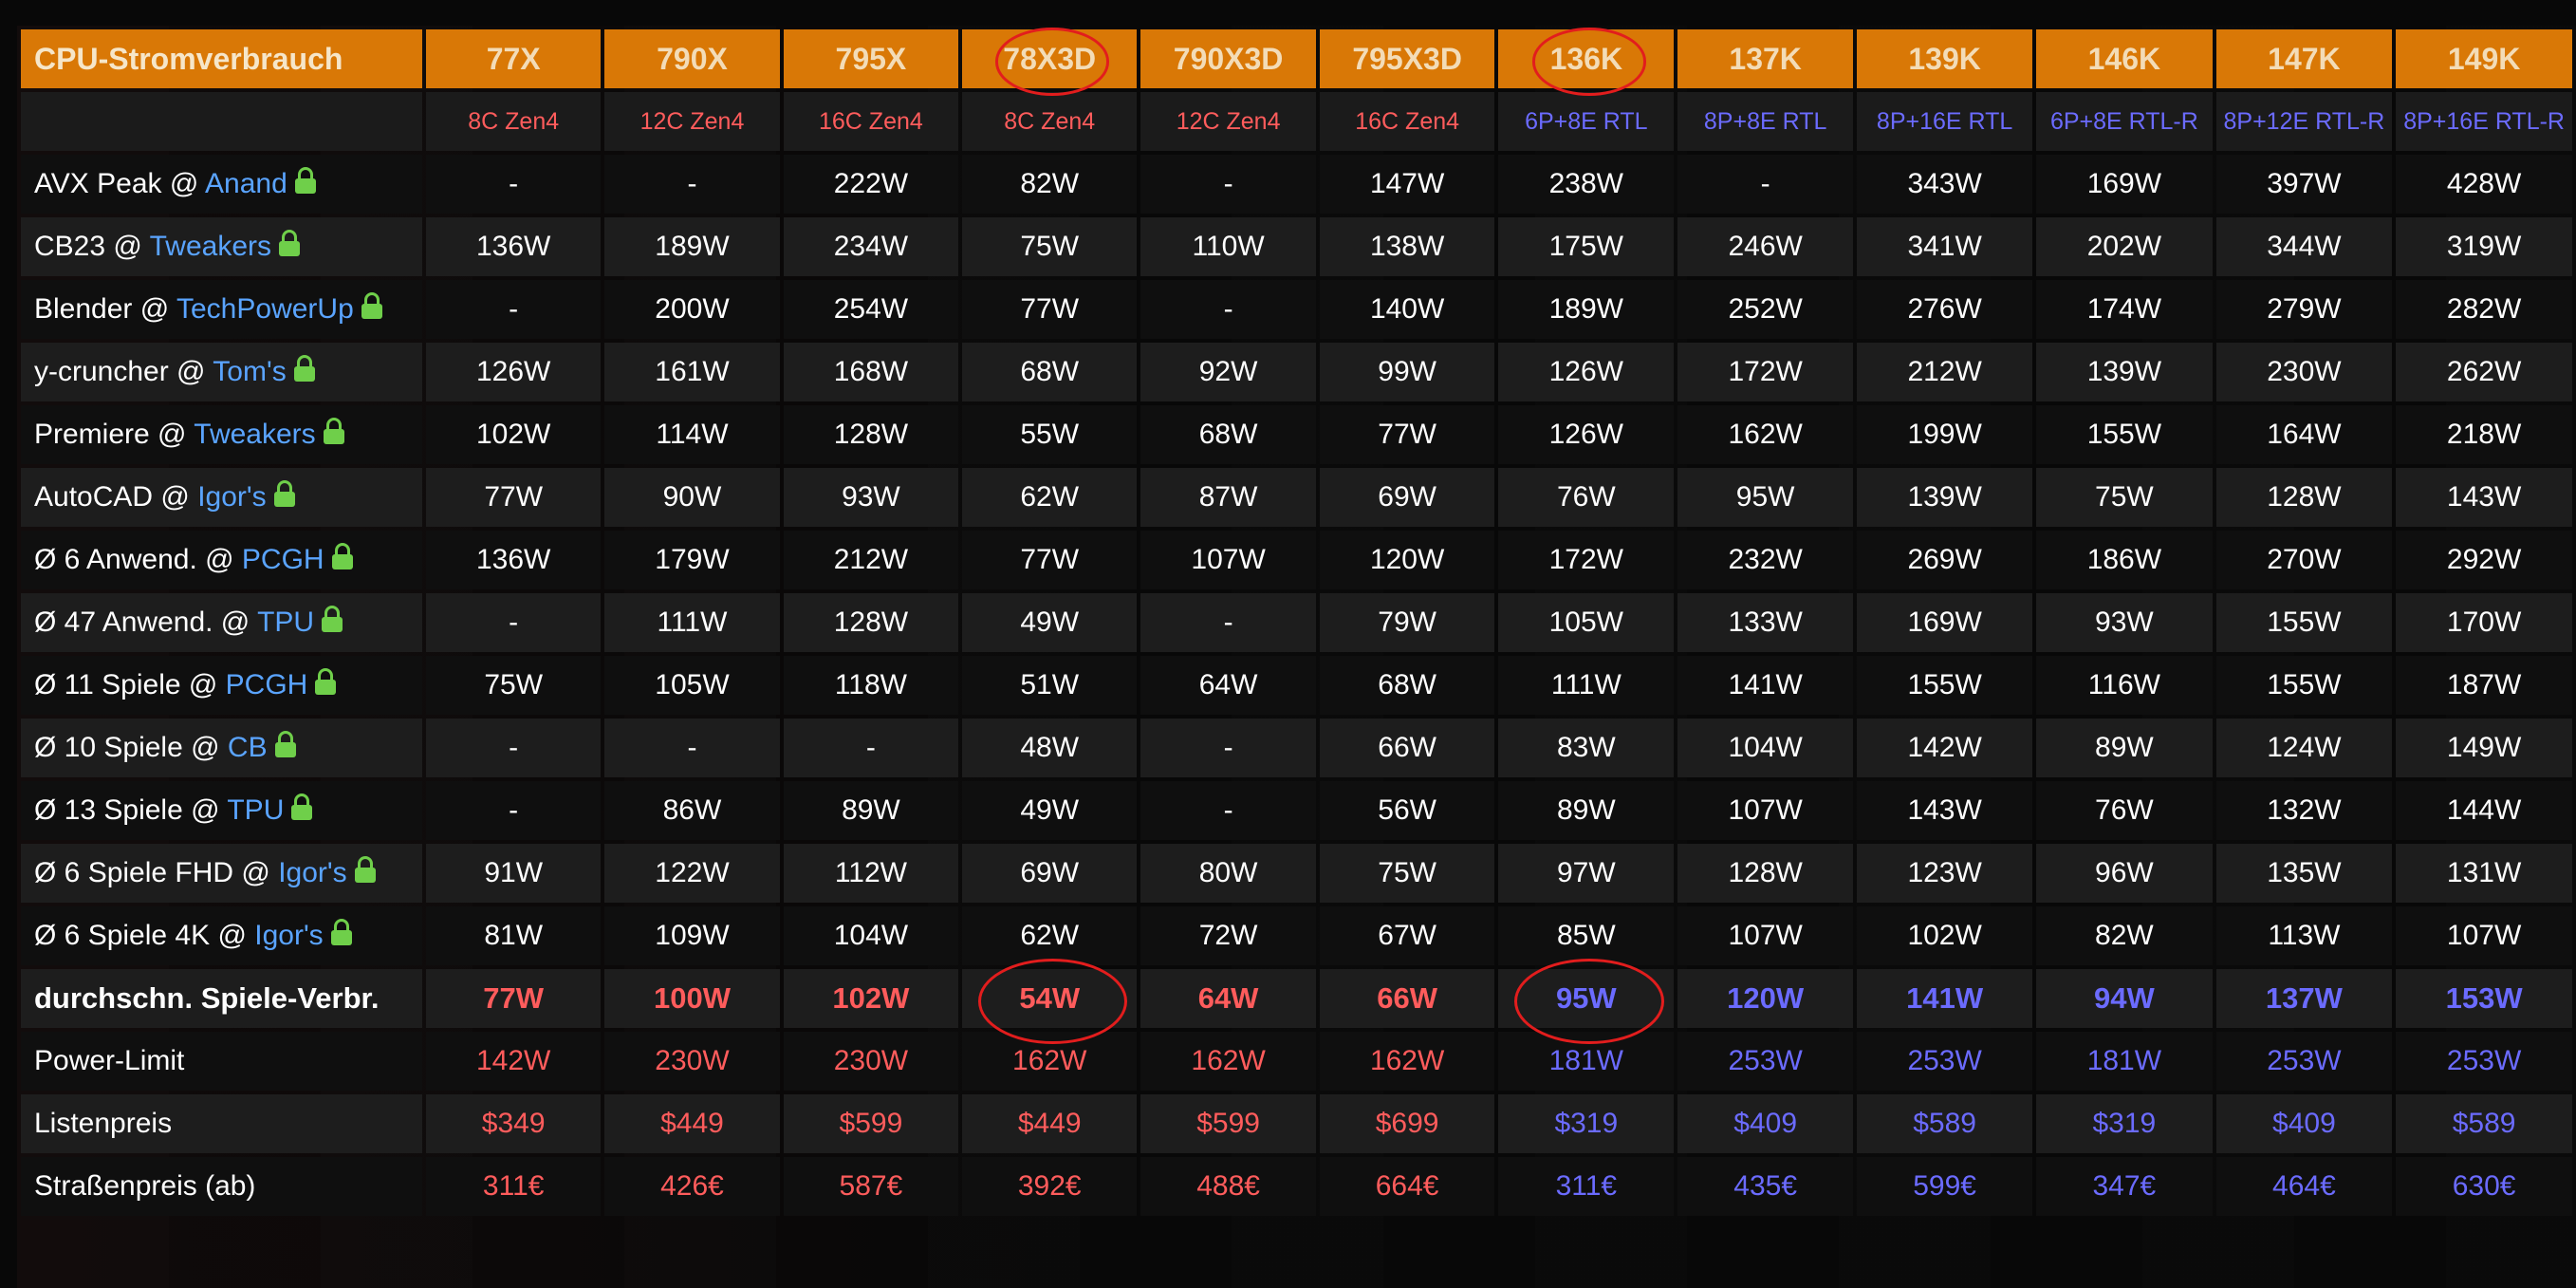 The image size is (2576, 1288). Describe the element at coordinates (222, 810) in the screenshot. I see `row-label: Ø 13 Spiele @ TPU` at that location.